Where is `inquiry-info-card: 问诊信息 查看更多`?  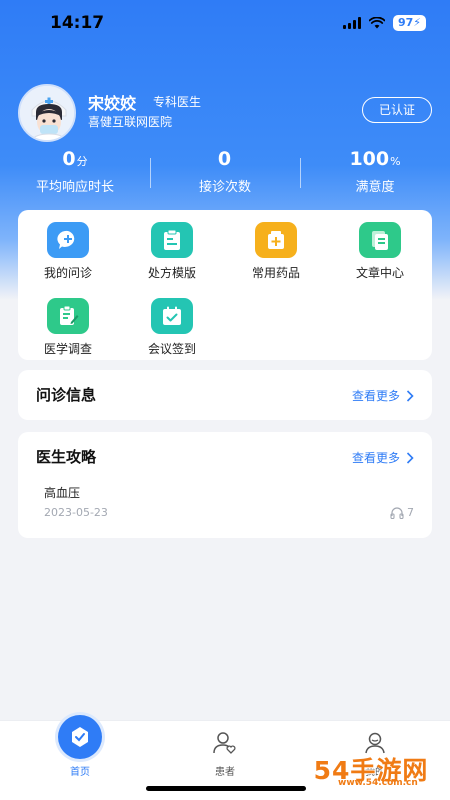
inquiry-info-card: 问诊信息 查看更多 is located at coordinates (225, 395).